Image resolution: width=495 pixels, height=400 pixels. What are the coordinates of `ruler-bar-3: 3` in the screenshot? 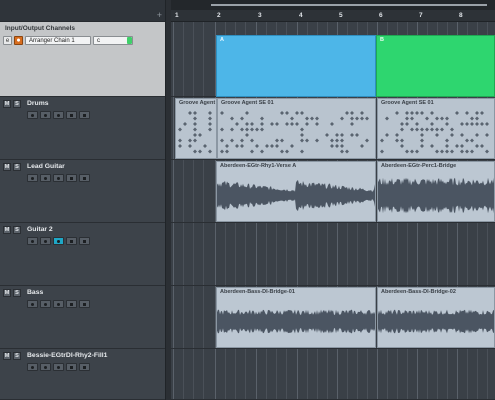 It's located at (260, 15).